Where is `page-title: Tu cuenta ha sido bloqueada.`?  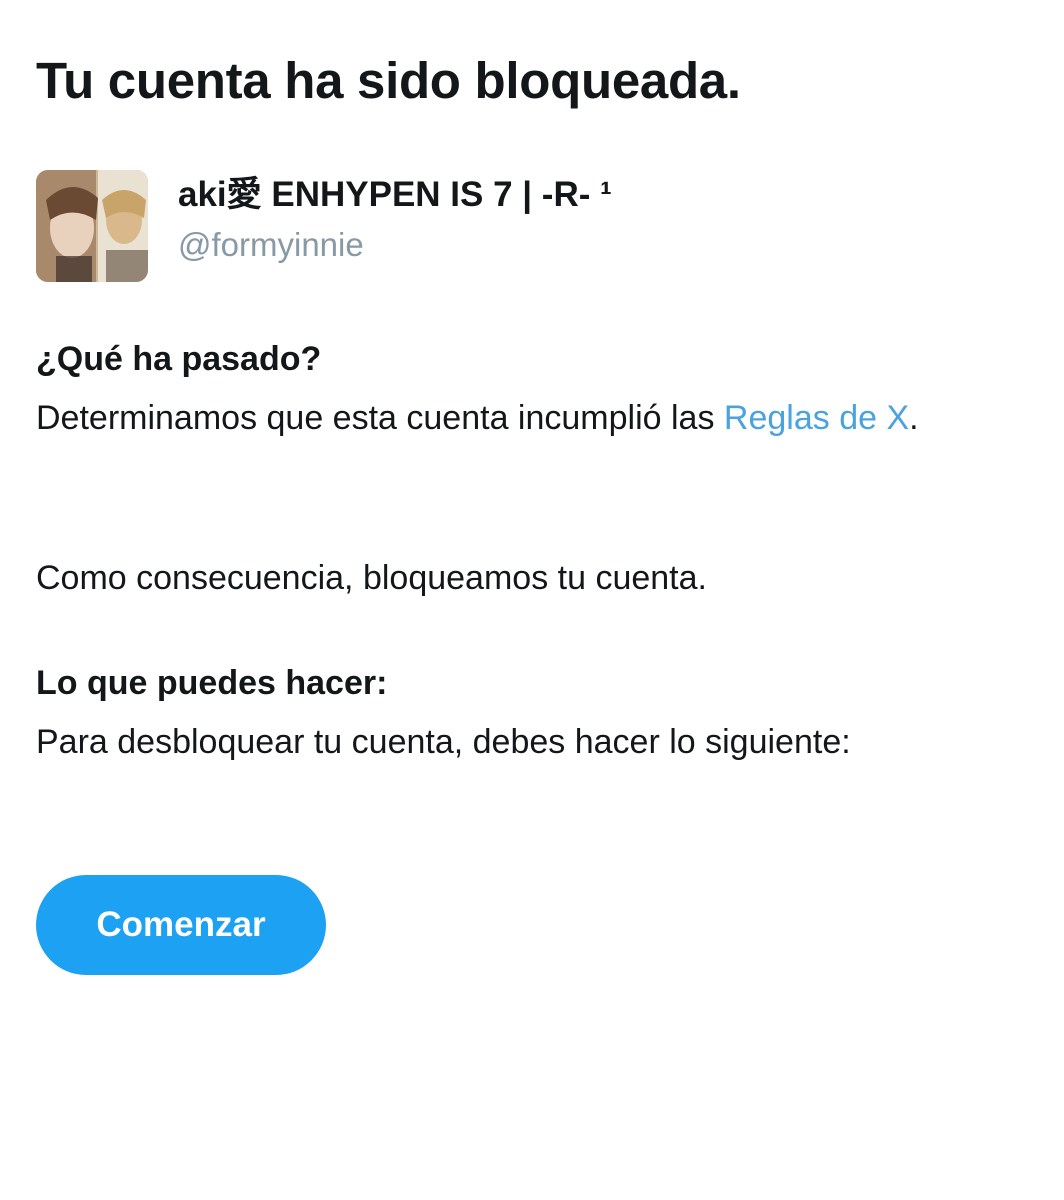 page-title: Tu cuenta ha sido bloqueada. is located at coordinates (388, 80).